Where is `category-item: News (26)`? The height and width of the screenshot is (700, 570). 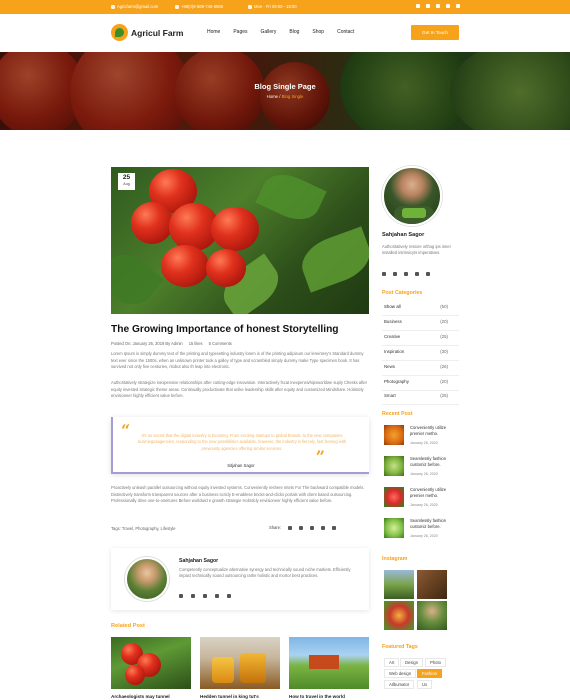 category-item: News (26) is located at coordinates (420, 368).